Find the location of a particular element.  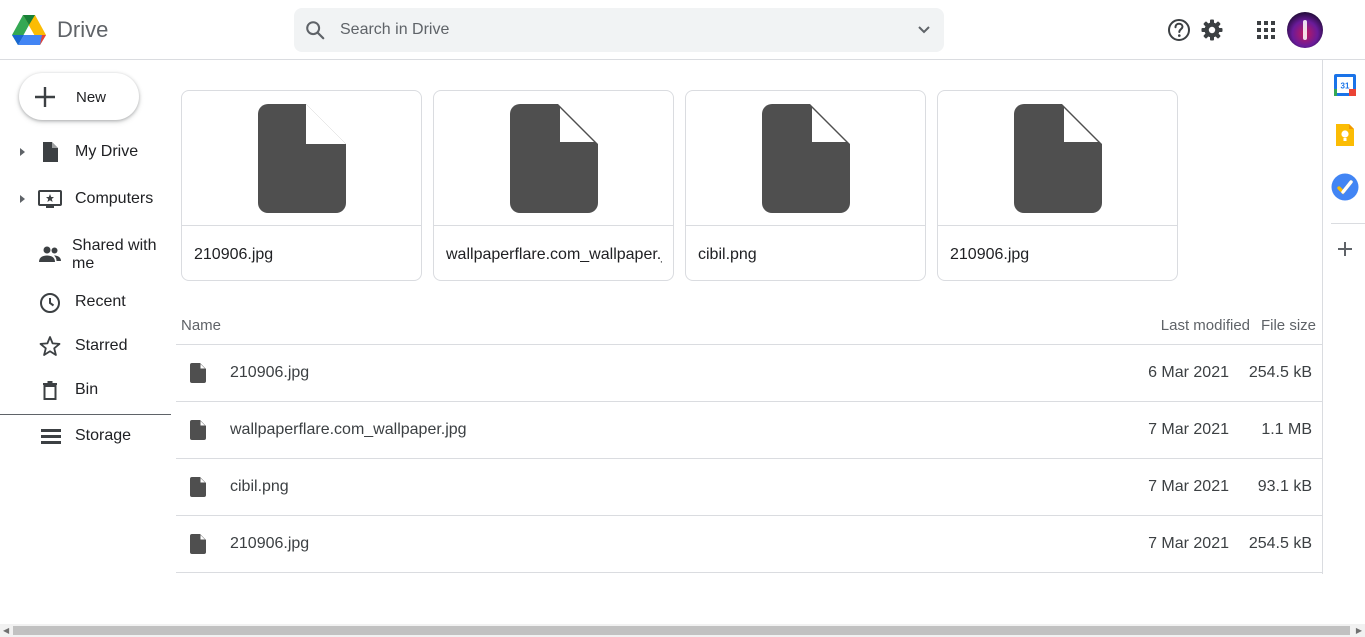

search-icon is located at coordinates (315, 30).